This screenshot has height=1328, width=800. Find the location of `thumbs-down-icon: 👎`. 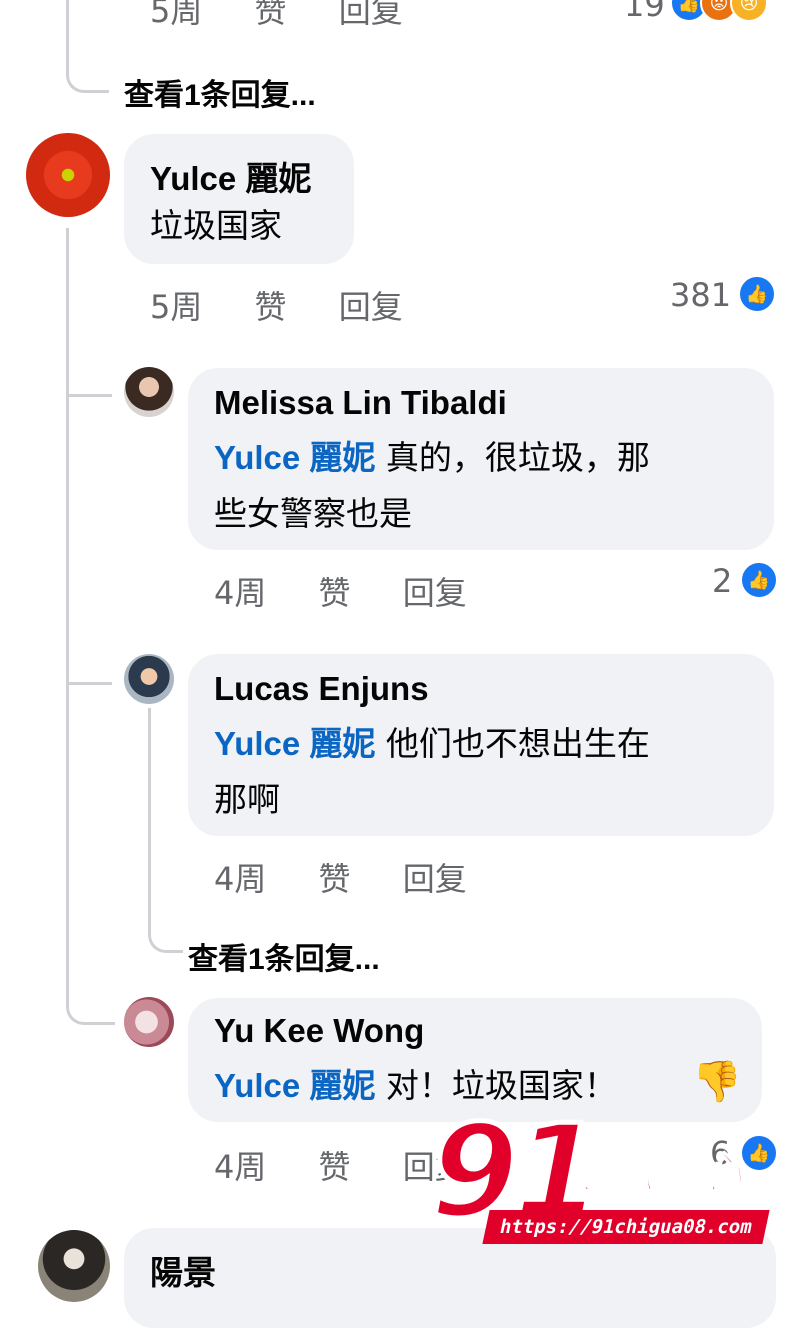

thumbs-down-icon: 👎 is located at coordinates (717, 1082).